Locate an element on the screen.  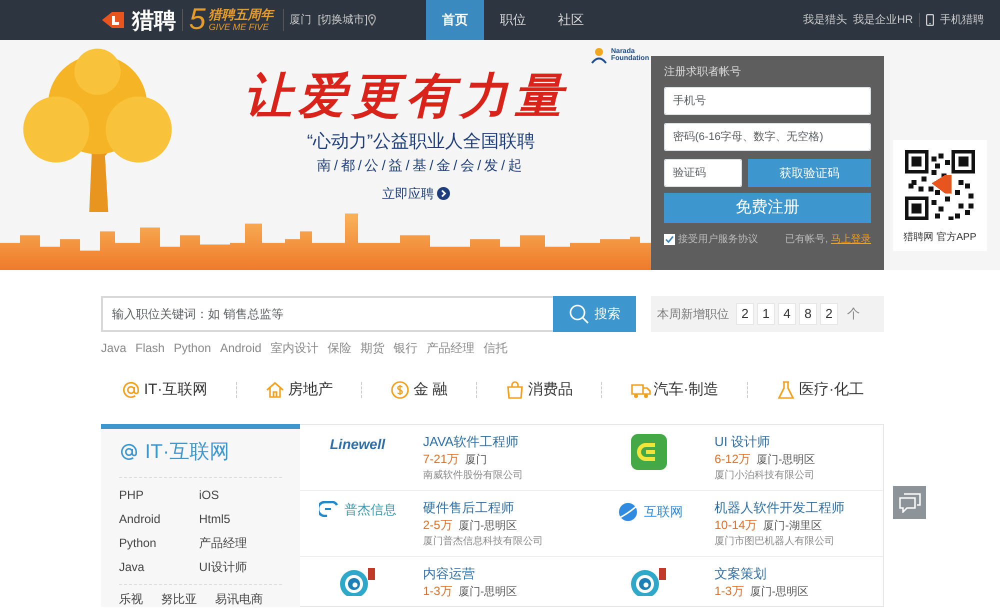
nav-tab: 职位 is located at coordinates (513, 20).